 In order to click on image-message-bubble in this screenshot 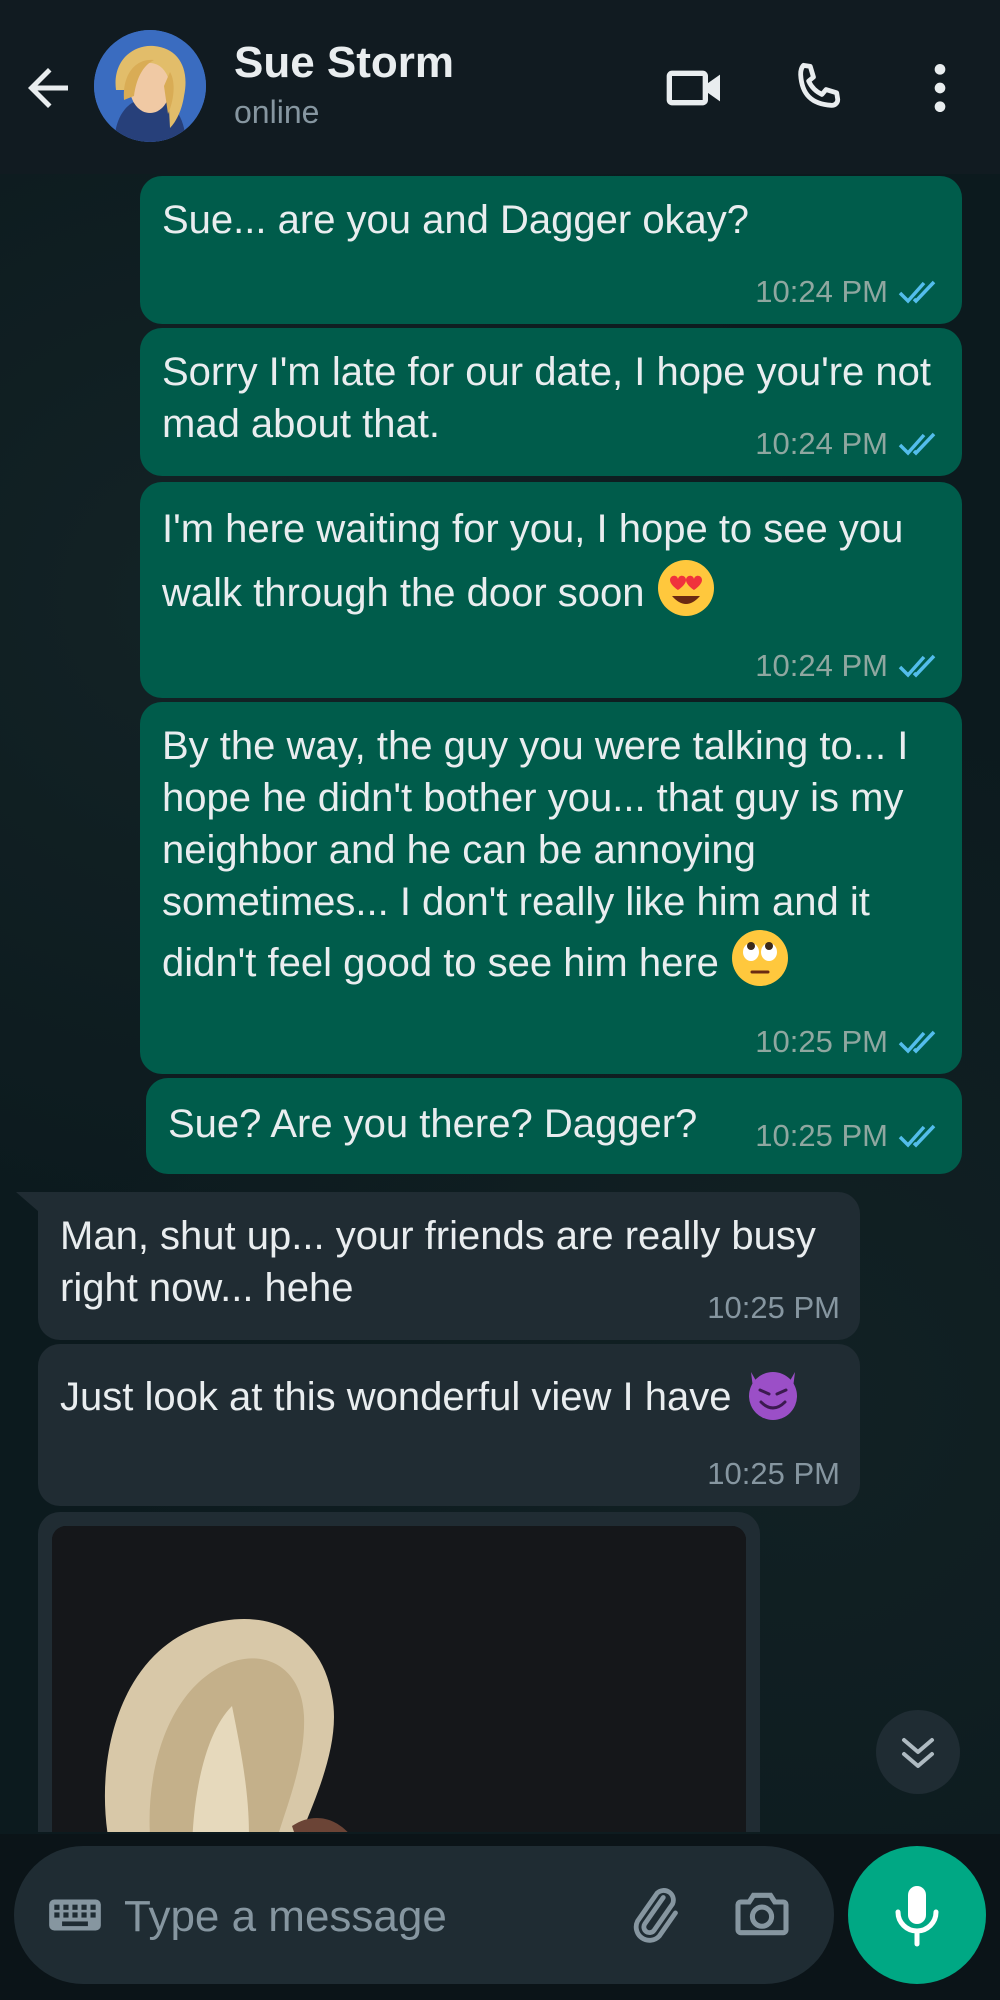, I will do `click(399, 1672)`.